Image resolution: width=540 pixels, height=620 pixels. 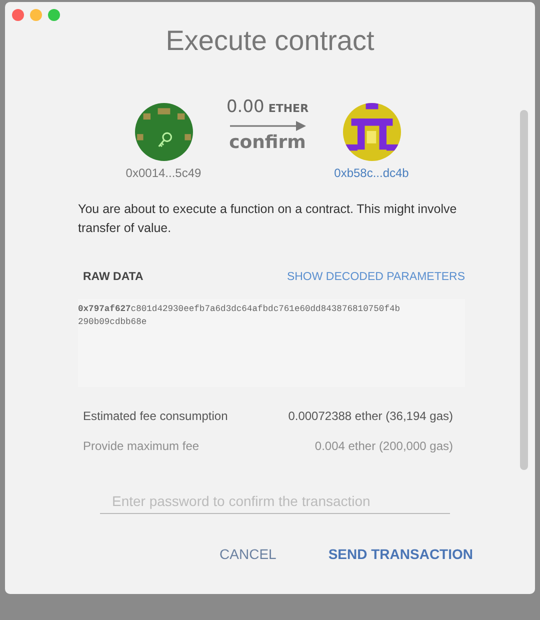 What do you see at coordinates (371, 173) in the screenshot?
I see `contract-address: 0xb58c...dc4b` at bounding box center [371, 173].